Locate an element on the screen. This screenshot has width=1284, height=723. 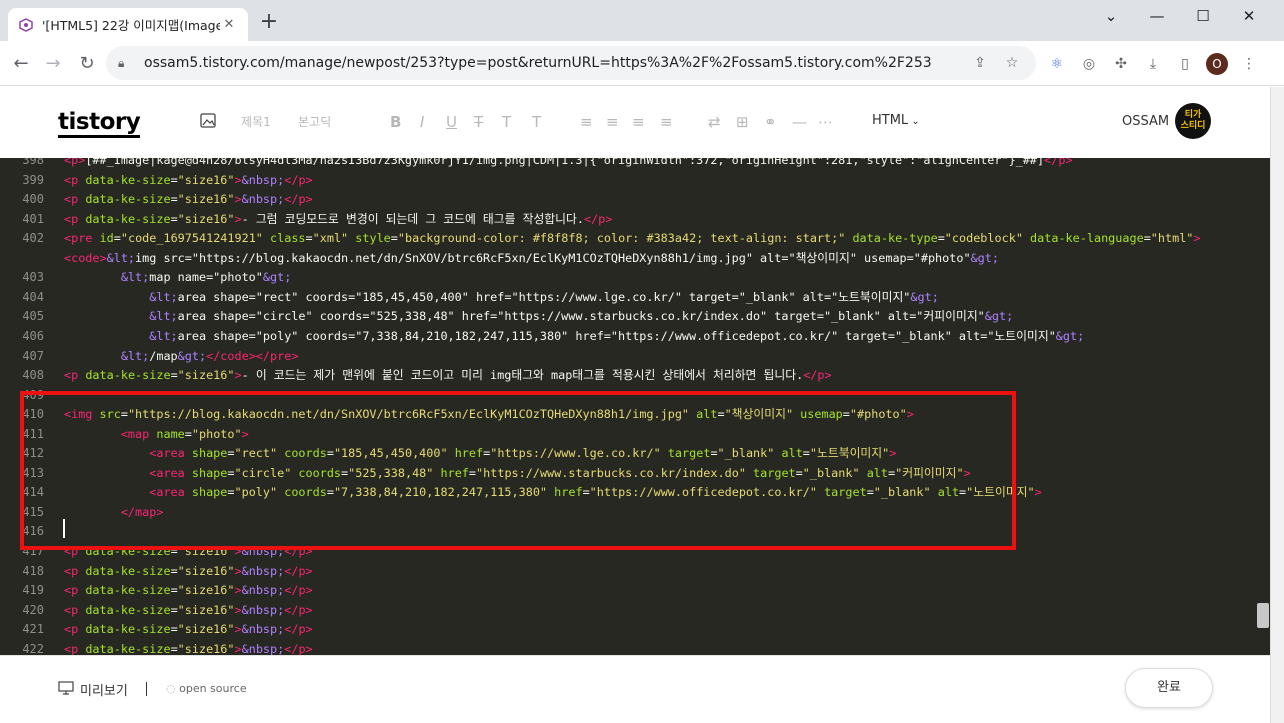
editor-mode-select: HTML ⌄ is located at coordinates (896, 120).